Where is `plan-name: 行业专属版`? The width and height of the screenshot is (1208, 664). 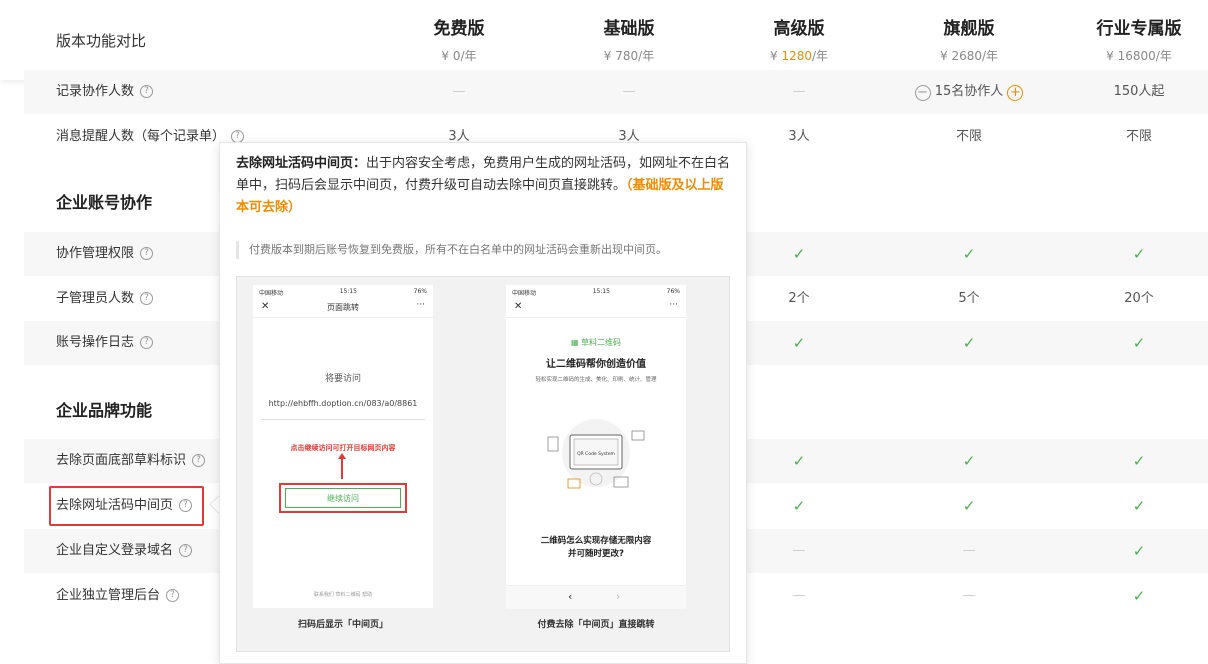
plan-name: 行业专属版 is located at coordinates (1139, 29).